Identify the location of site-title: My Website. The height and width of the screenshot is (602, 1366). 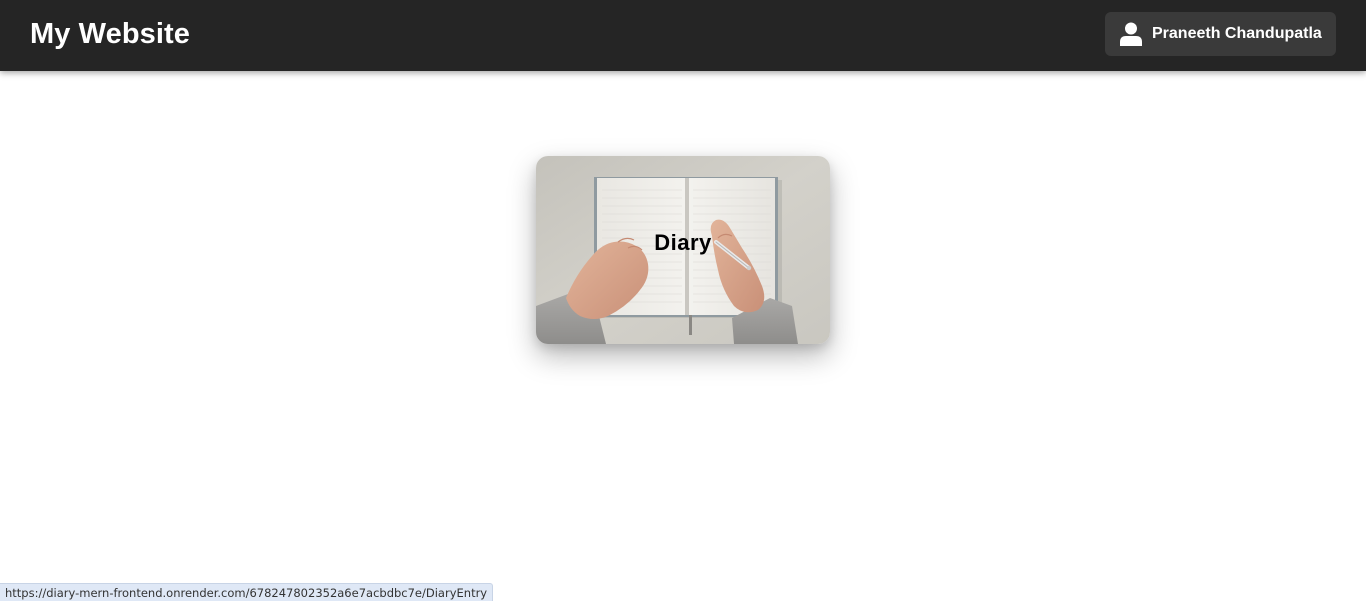
(110, 34).